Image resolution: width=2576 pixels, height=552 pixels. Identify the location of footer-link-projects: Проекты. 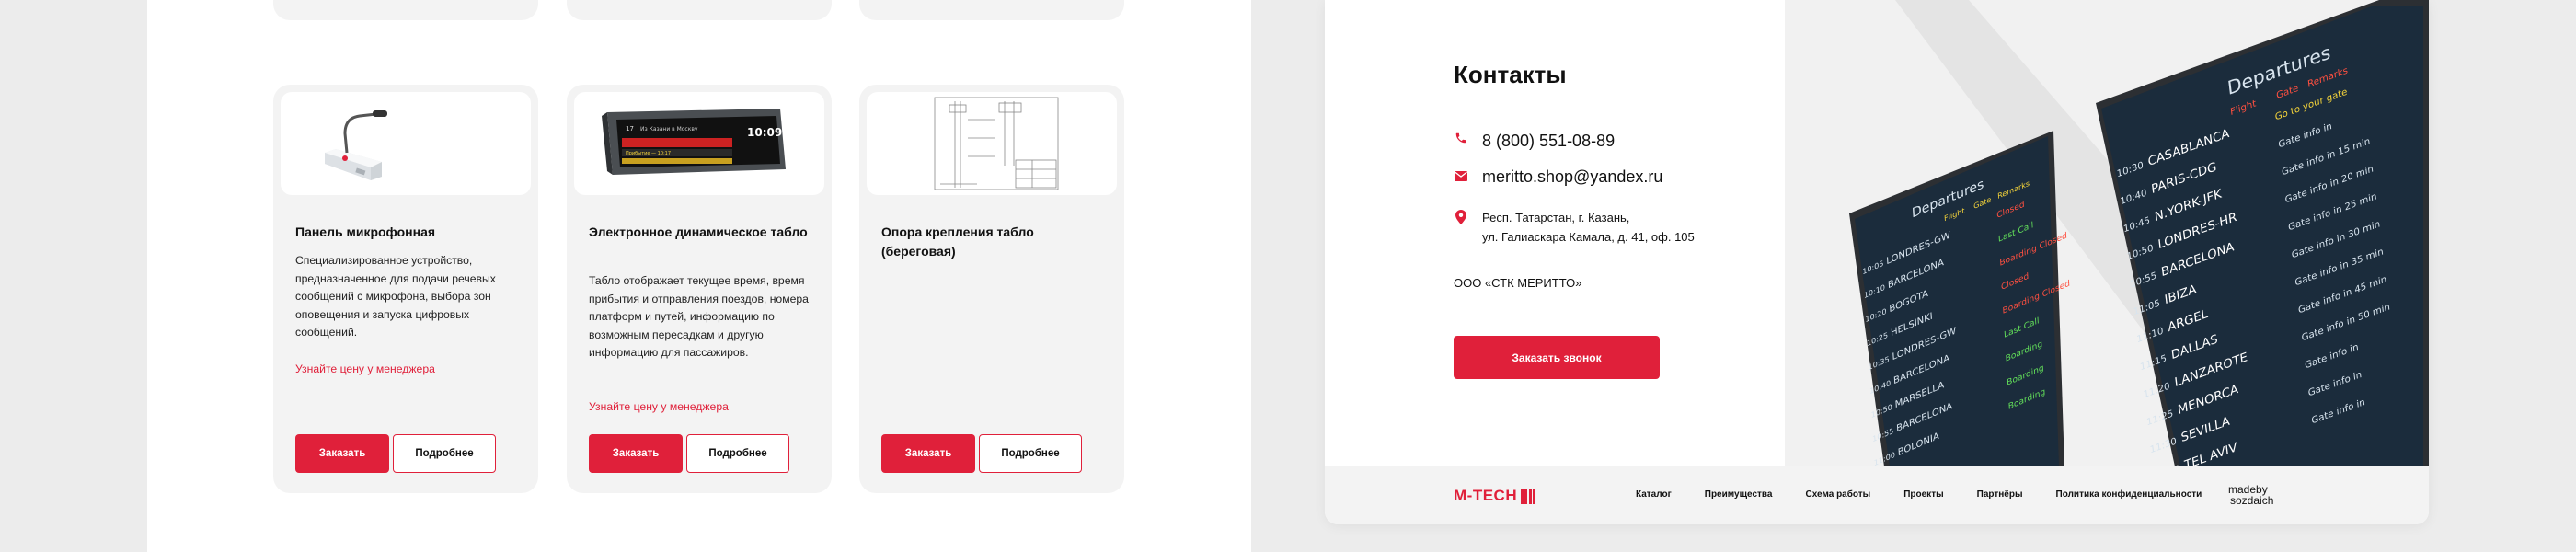
(1923, 494).